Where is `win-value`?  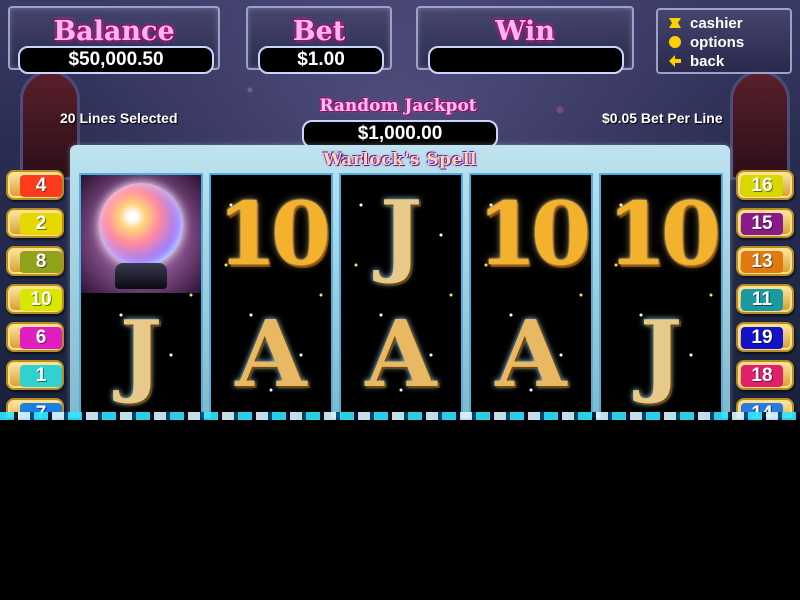 win-value is located at coordinates (526, 60).